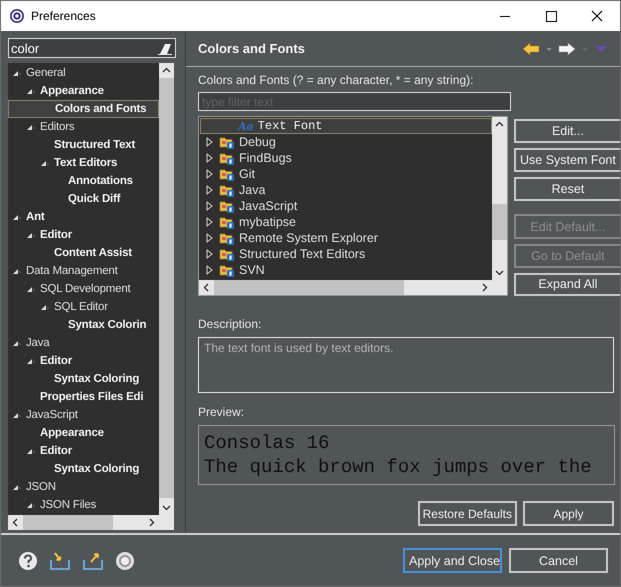 The height and width of the screenshot is (587, 621). I want to click on description-box: The text font is used by text editors., so click(406, 365).